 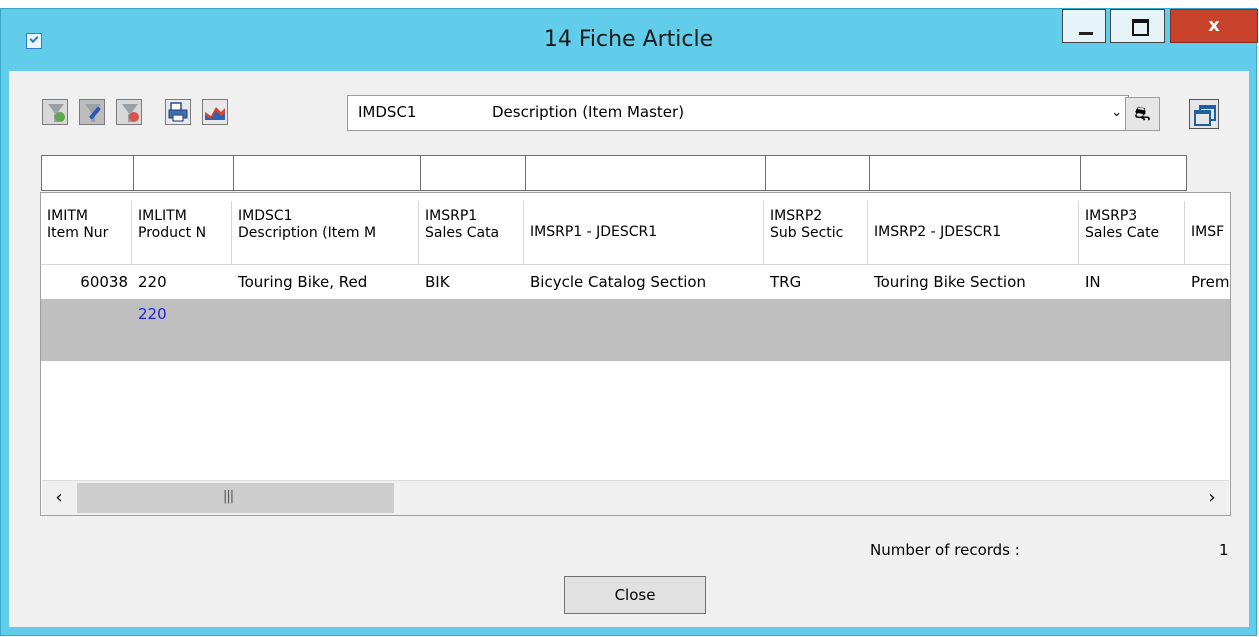 I want to click on print-button, so click(x=178, y=112).